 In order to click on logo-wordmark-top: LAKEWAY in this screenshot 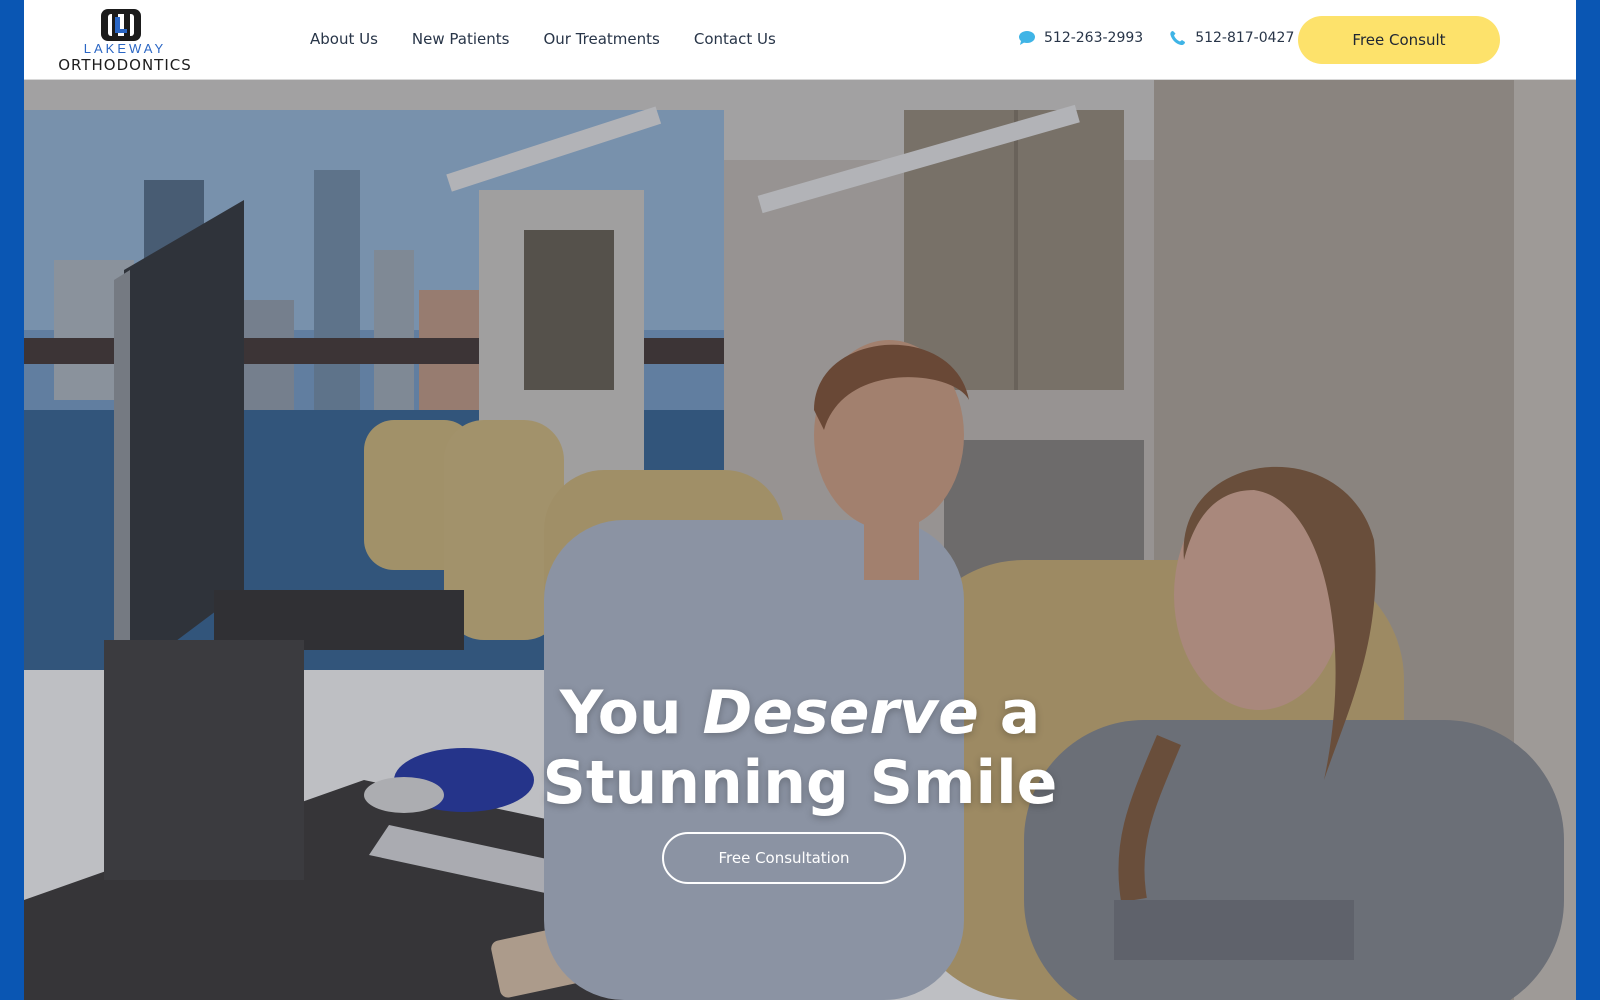, I will do `click(125, 48)`.